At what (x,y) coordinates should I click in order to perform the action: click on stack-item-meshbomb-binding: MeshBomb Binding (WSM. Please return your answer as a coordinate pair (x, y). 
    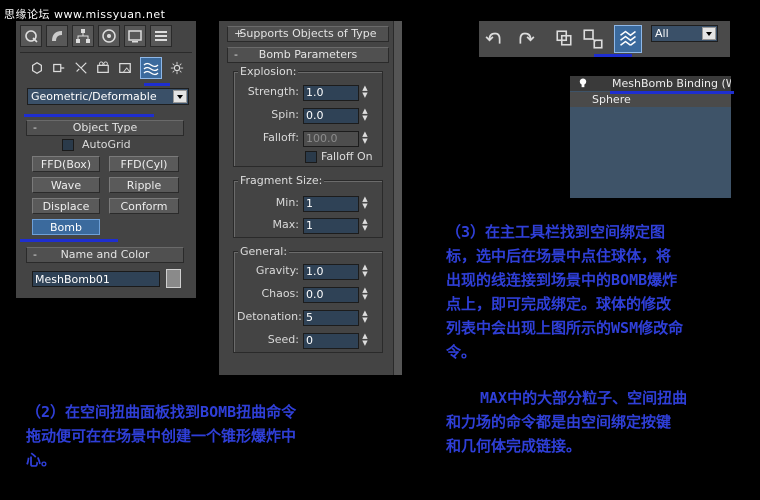
    Looking at the image, I should click on (650, 83).